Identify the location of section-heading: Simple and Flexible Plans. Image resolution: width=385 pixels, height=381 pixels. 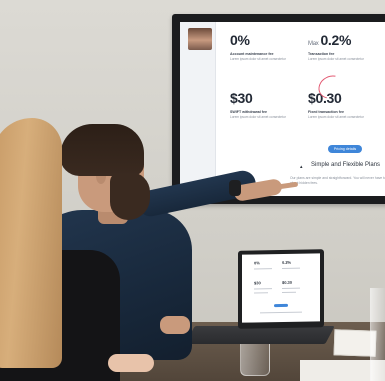
(346, 165).